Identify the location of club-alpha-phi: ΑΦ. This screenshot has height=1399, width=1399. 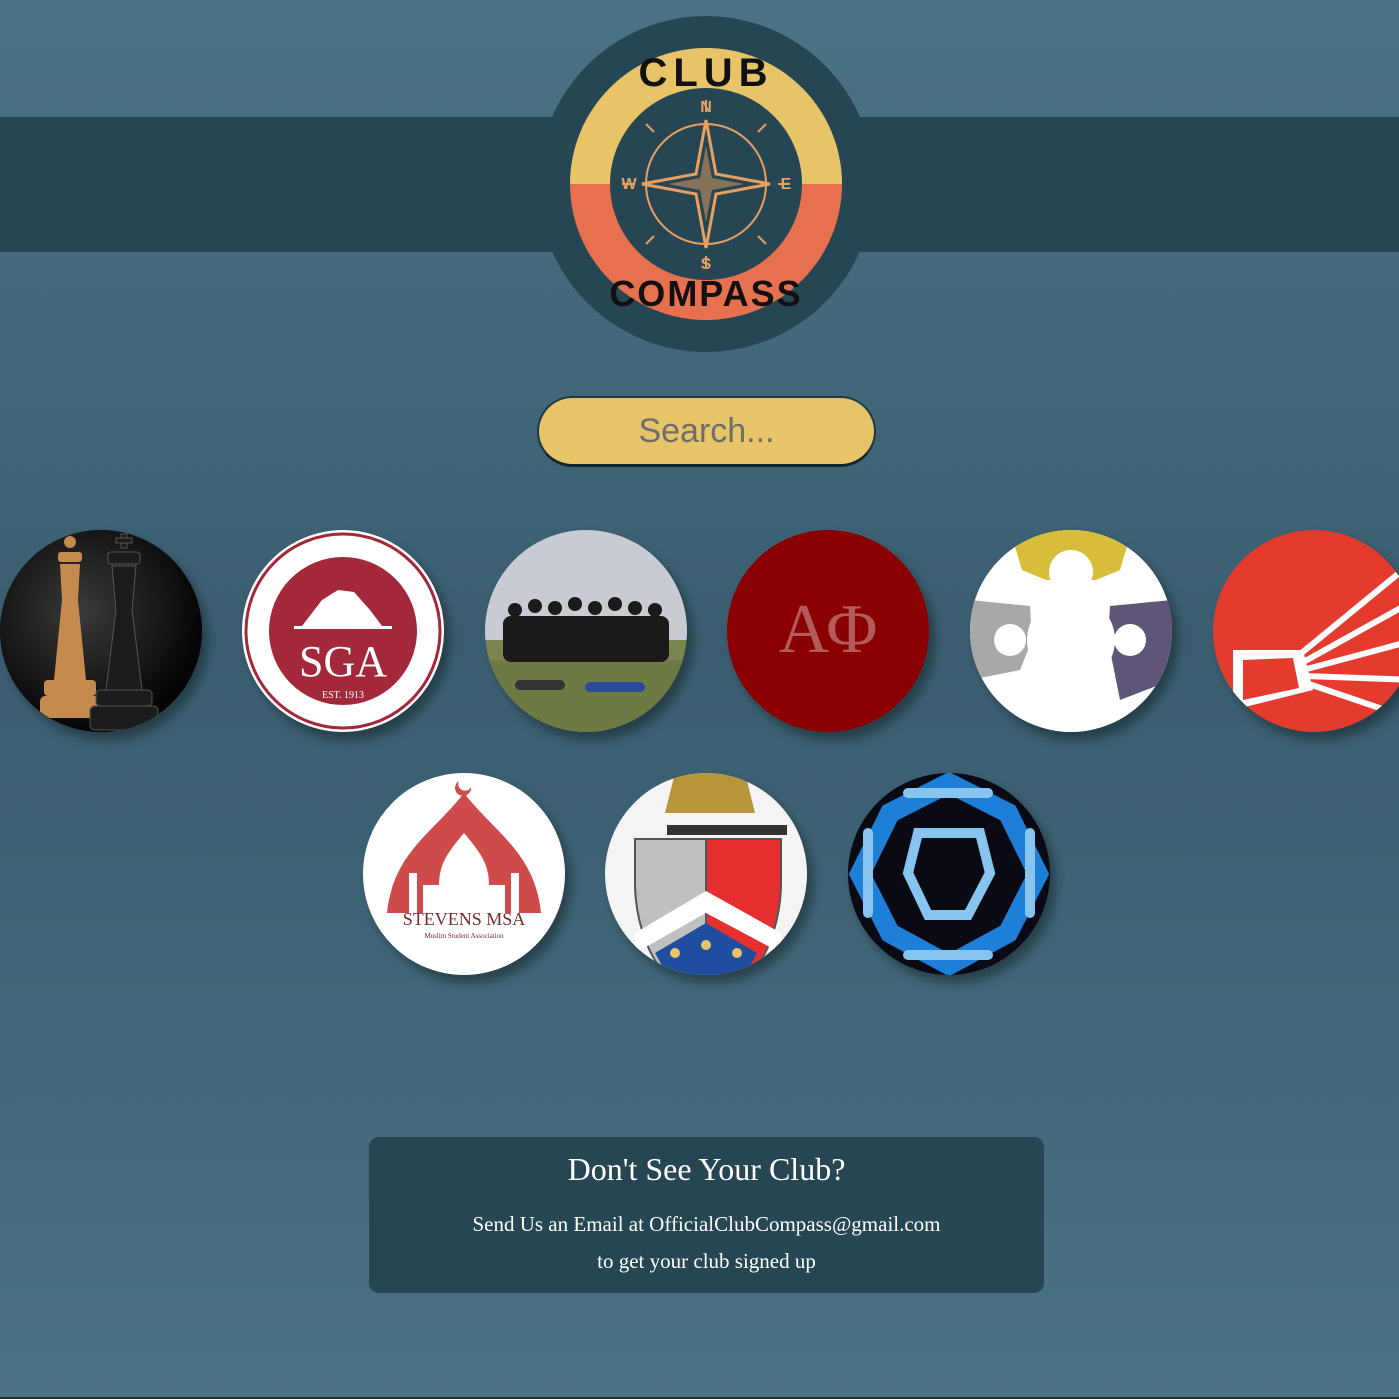
(828, 631).